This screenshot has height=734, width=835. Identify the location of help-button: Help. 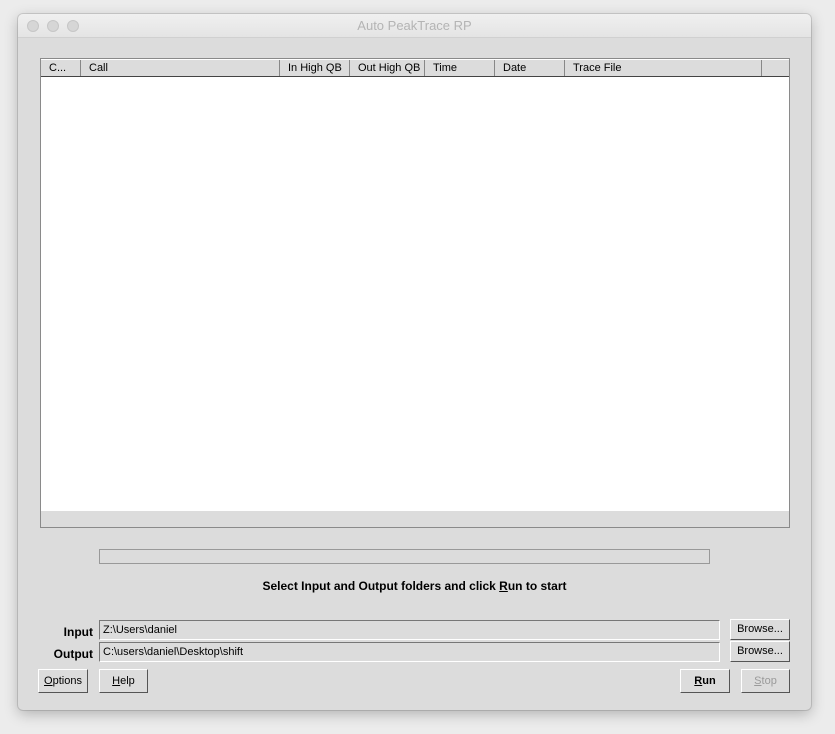
(123, 681).